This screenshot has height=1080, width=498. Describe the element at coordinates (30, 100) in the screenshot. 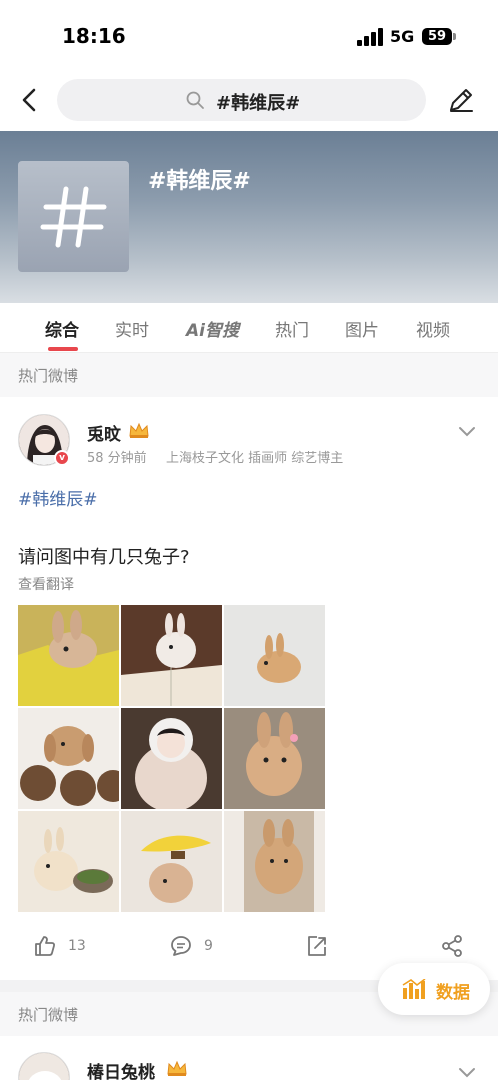

I see `back-arrow-icon` at that location.